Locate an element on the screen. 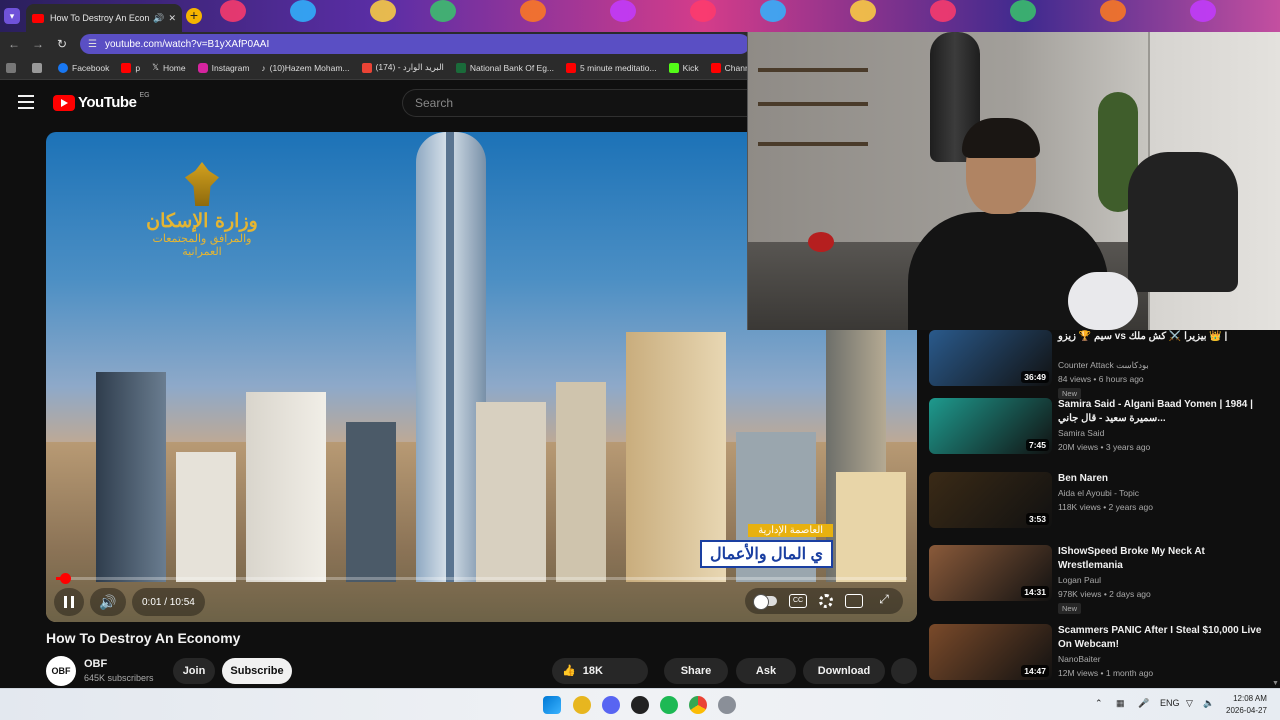 The width and height of the screenshot is (1280, 720). more-actions-button is located at coordinates (904, 671).